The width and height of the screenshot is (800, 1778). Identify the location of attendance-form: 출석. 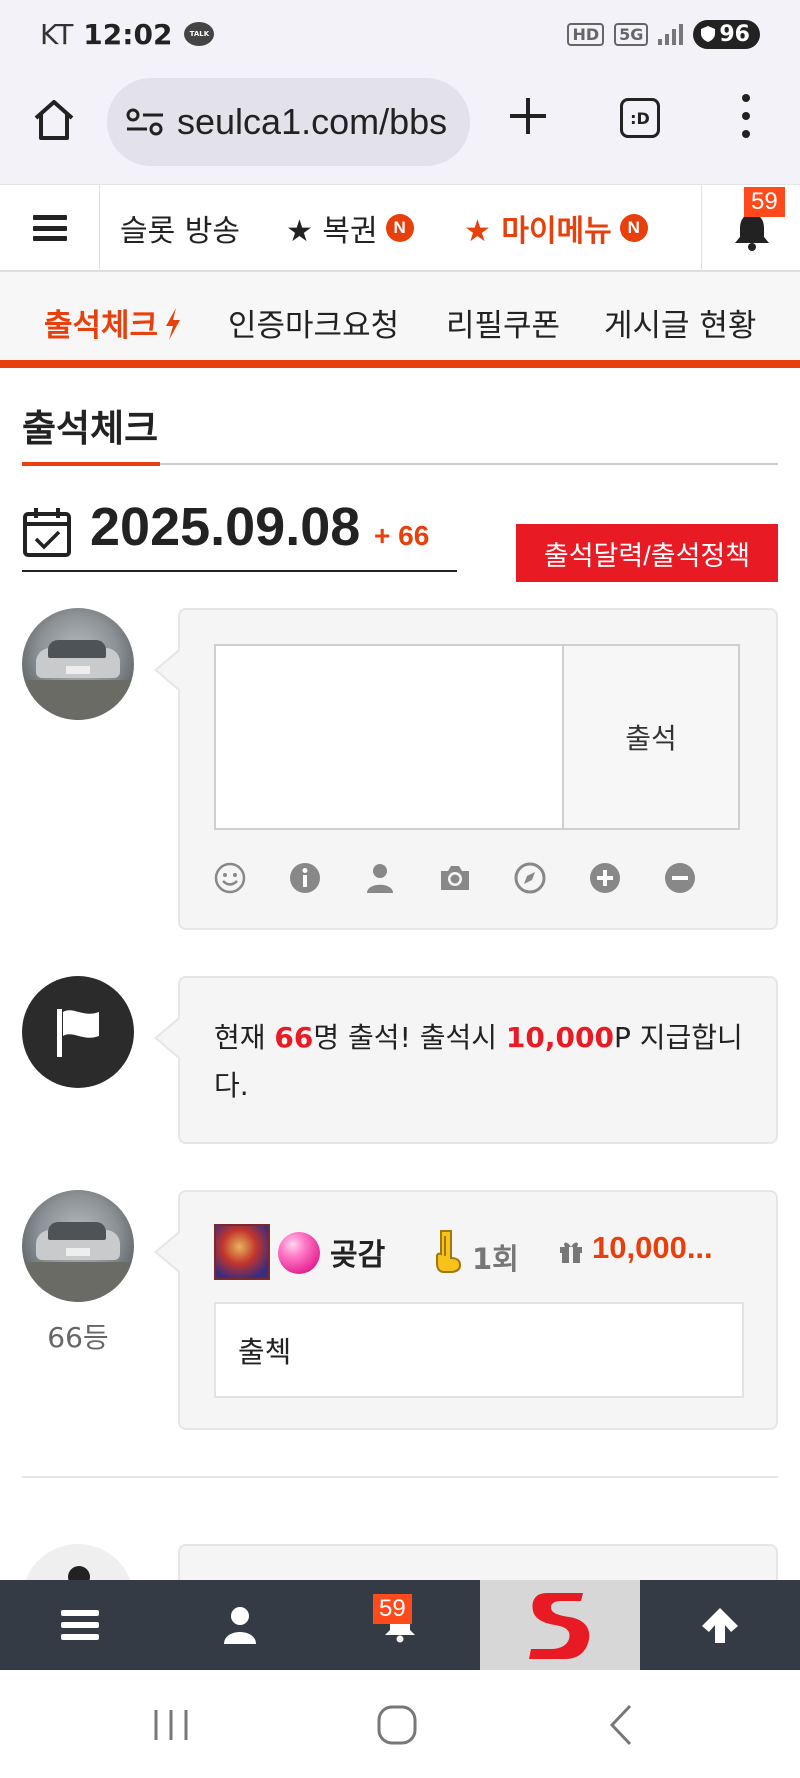
(466, 769).